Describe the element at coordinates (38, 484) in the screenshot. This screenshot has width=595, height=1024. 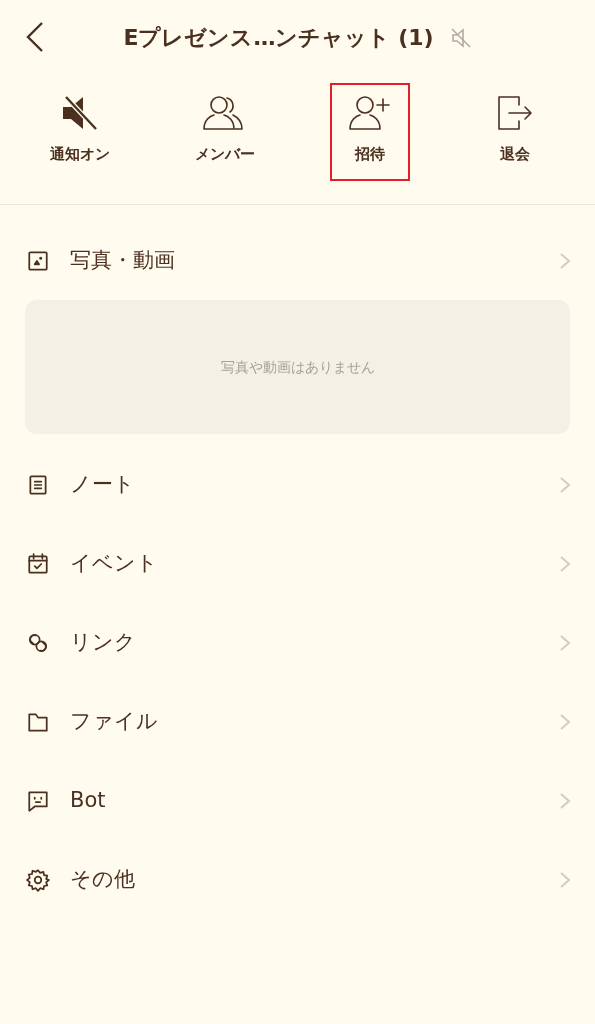
I see `document-icon` at that location.